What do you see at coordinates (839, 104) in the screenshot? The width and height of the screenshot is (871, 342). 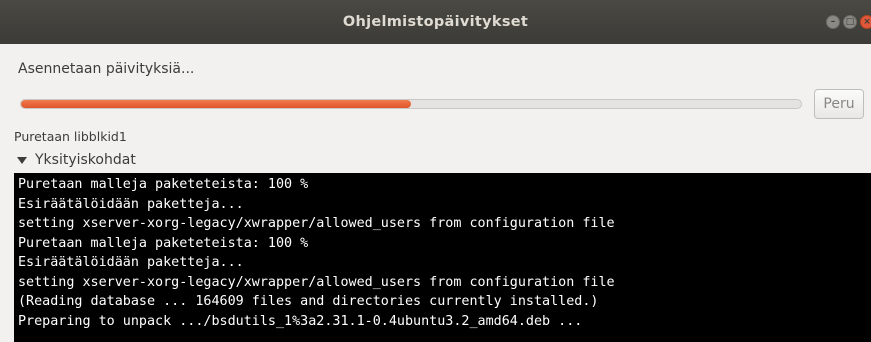 I see `cancel-button: Peru` at bounding box center [839, 104].